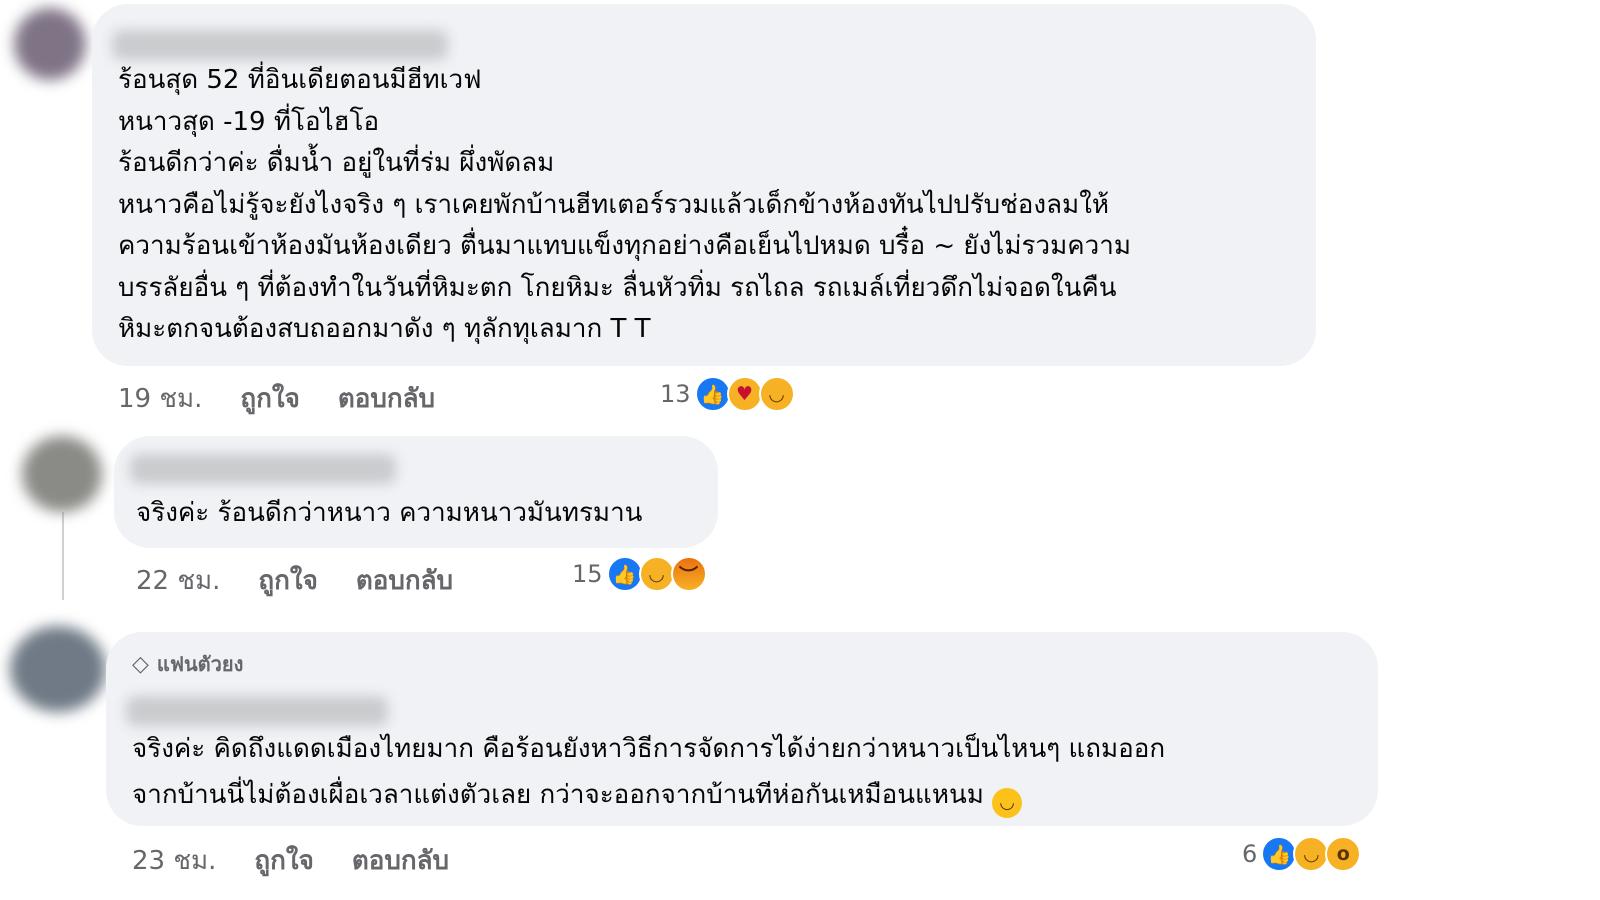 The height and width of the screenshot is (900, 1600). What do you see at coordinates (1250, 854) in the screenshot?
I see `reaction-count: 6` at bounding box center [1250, 854].